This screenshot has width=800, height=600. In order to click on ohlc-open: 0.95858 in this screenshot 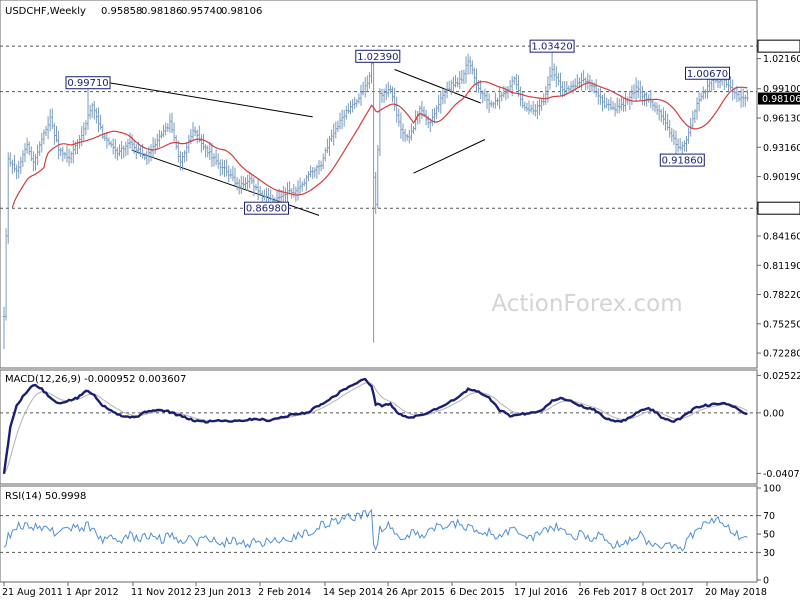, I will do `click(121, 11)`.